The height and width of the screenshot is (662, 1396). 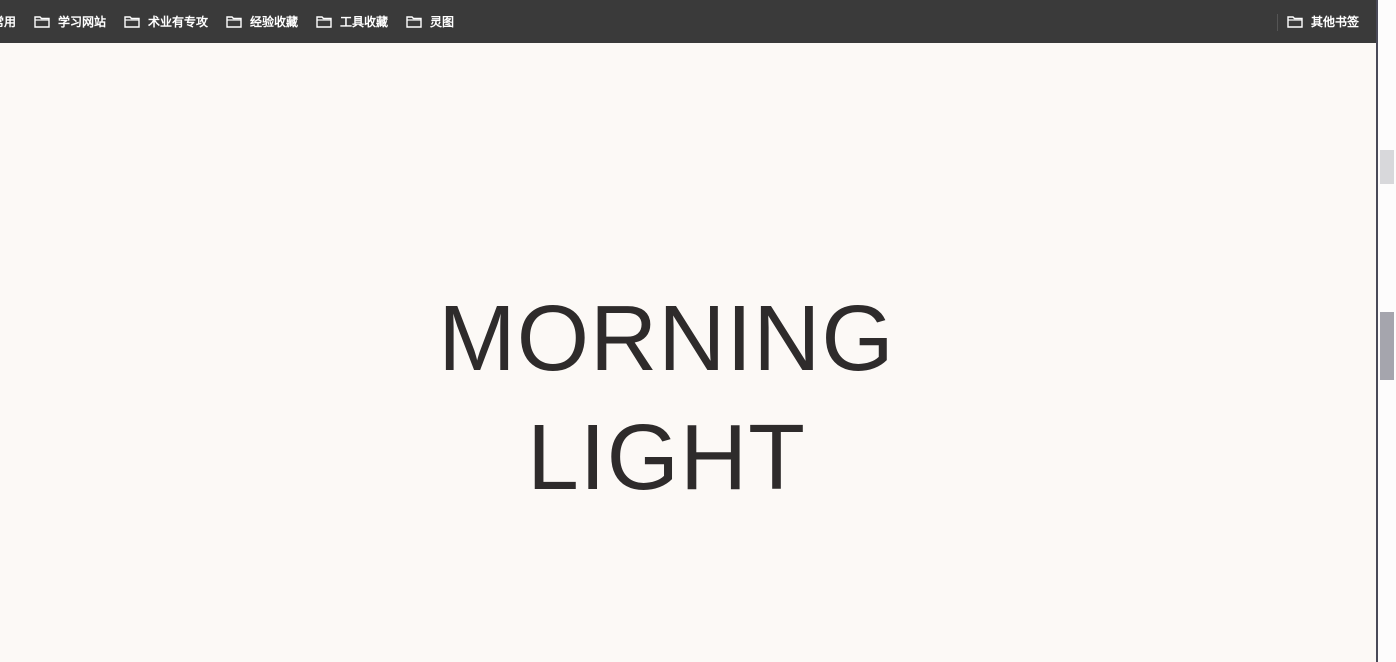 What do you see at coordinates (1377, 331) in the screenshot?
I see `window-edge-border` at bounding box center [1377, 331].